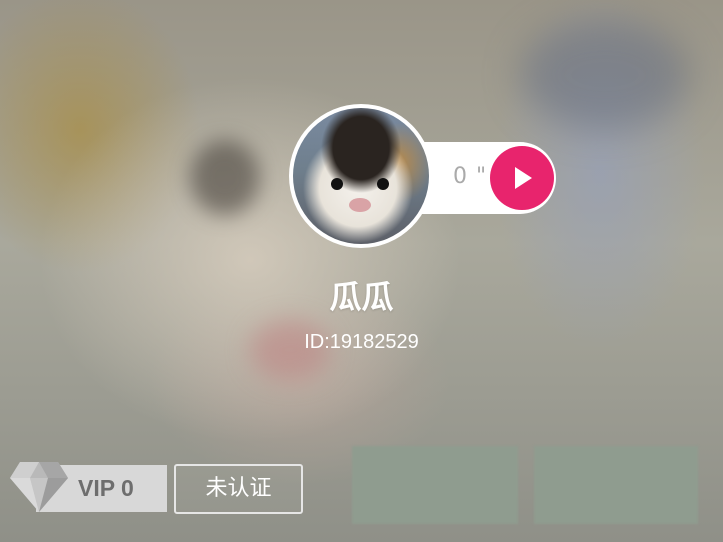 This screenshot has height=542, width=723. What do you see at coordinates (470, 176) in the screenshot?
I see `voice-duration: 0 "` at bounding box center [470, 176].